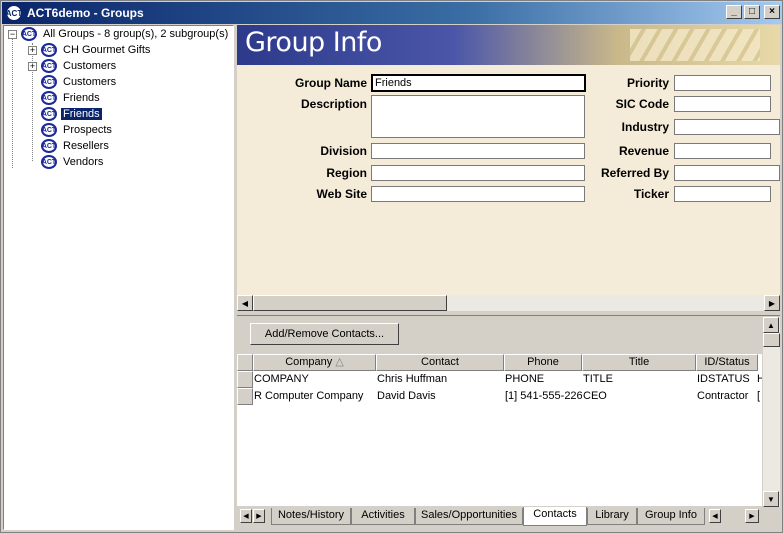 The image size is (783, 533). I want to click on tab-notes-history: Notes/History, so click(311, 516).